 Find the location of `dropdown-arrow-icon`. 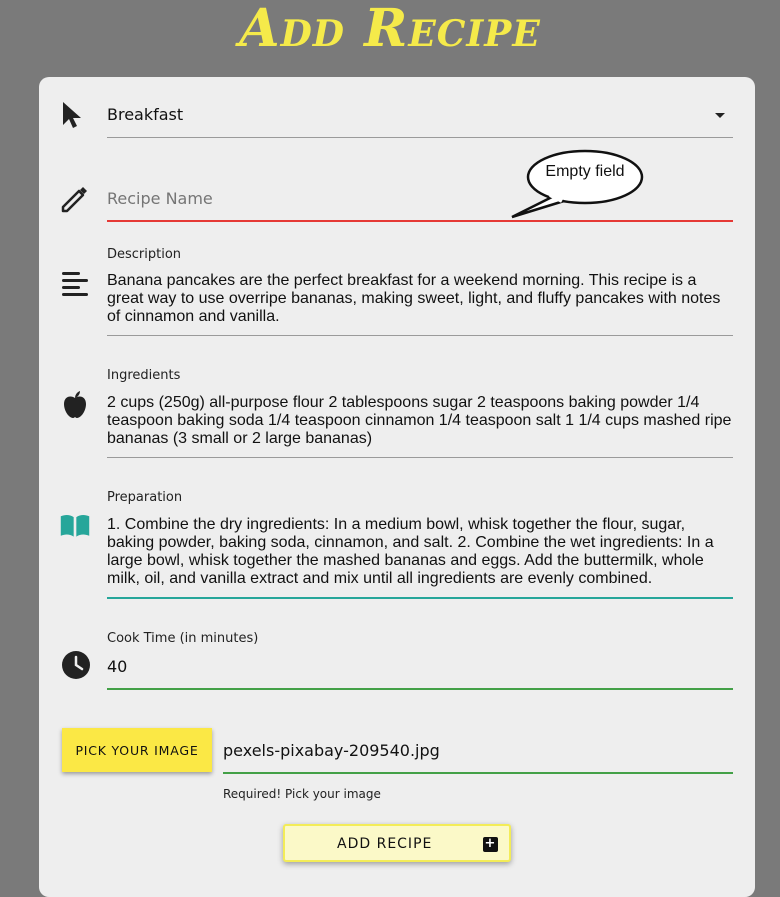

dropdown-arrow-icon is located at coordinates (720, 115).